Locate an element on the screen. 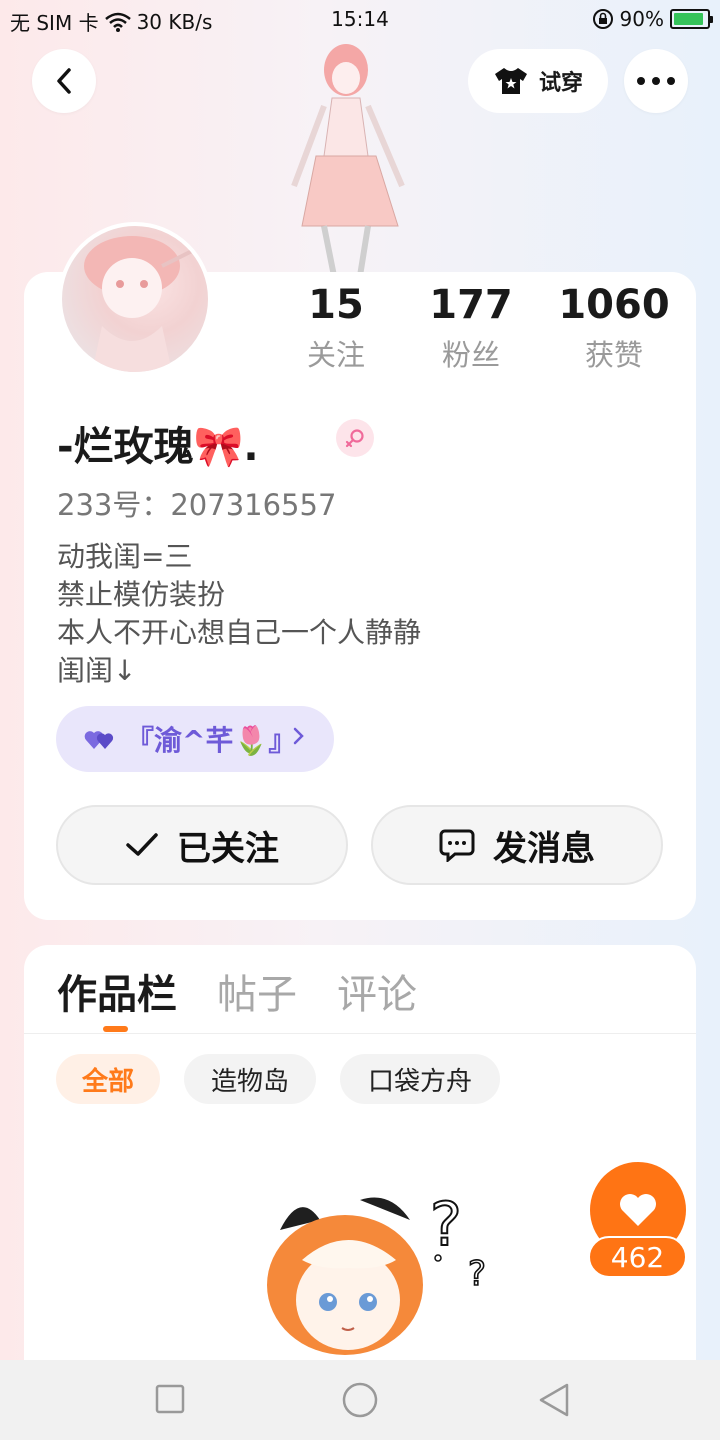 This screenshot has width=720, height=1440. following-stat: 15 关注 is located at coordinates (336, 328).